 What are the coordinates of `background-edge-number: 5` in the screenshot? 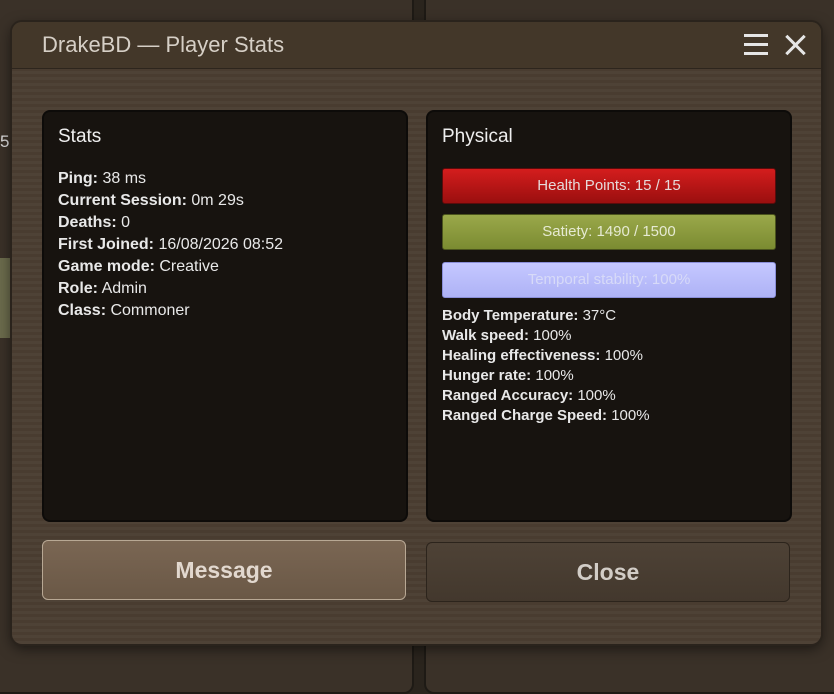 It's located at (5, 141).